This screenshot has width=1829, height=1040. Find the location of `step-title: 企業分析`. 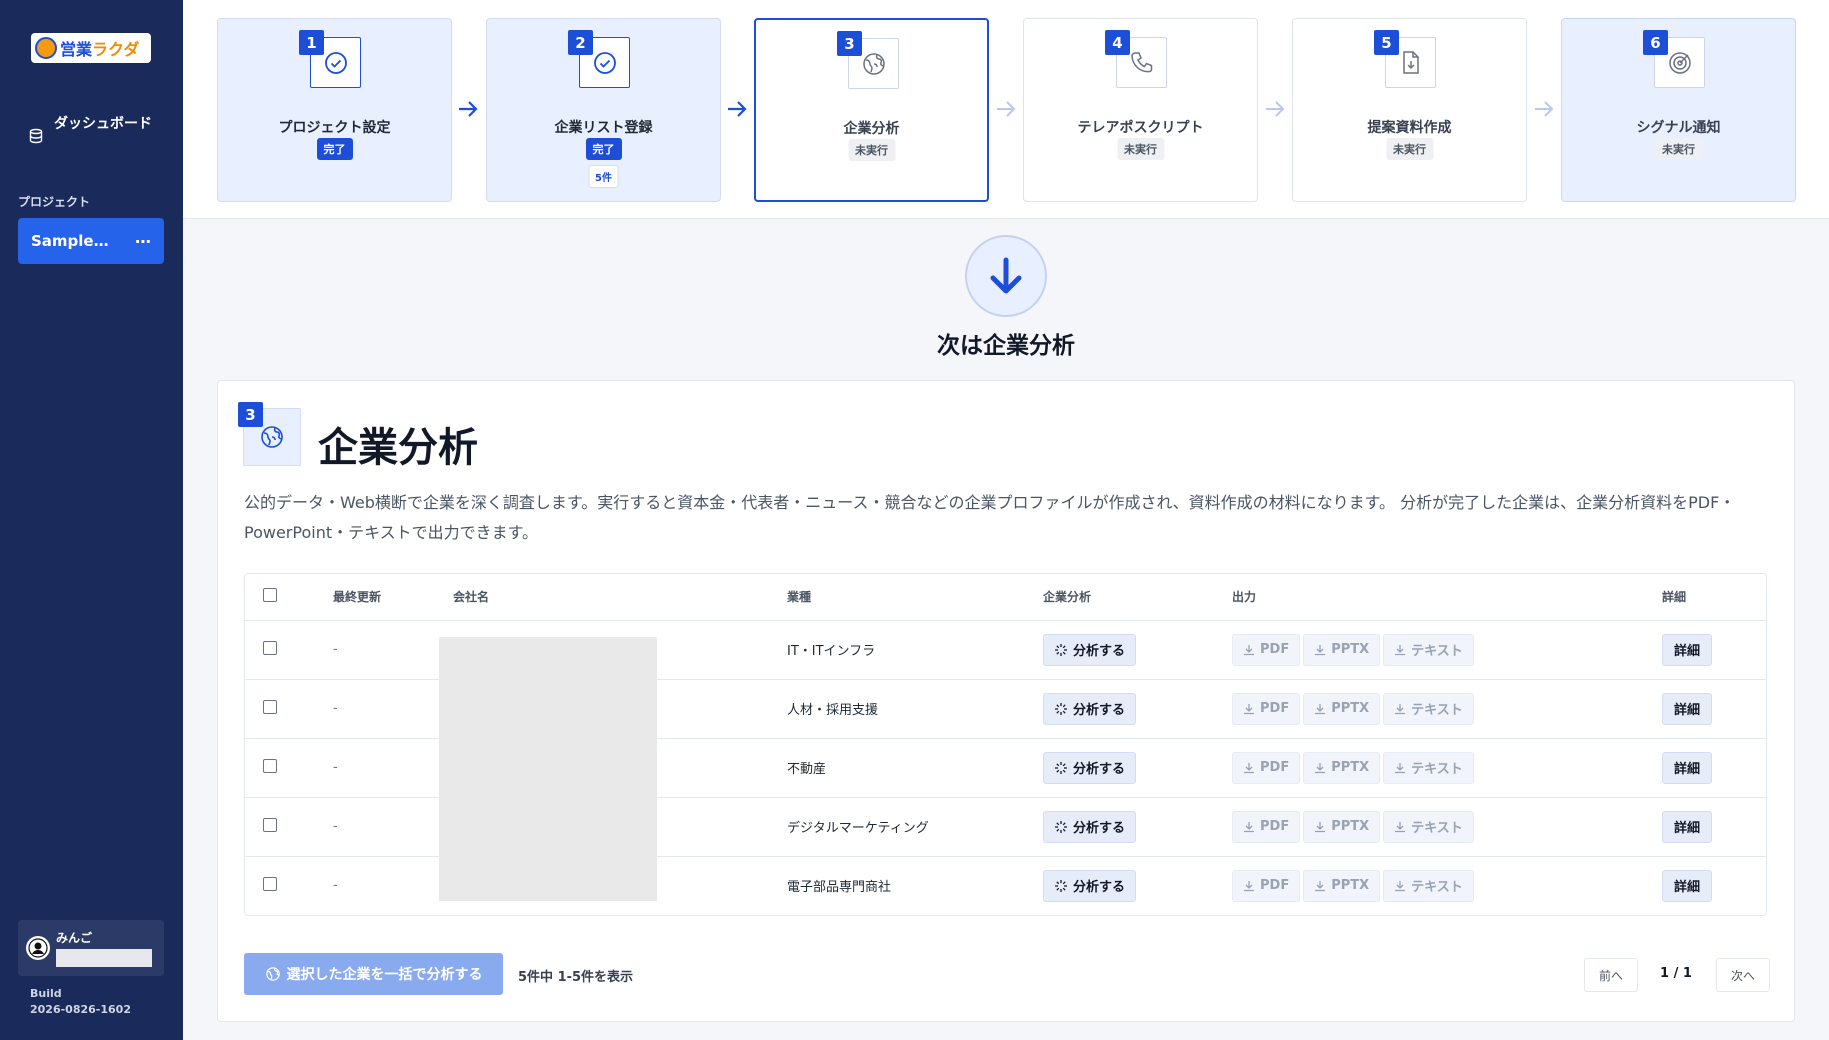

step-title: 企業分析 is located at coordinates (871, 129).